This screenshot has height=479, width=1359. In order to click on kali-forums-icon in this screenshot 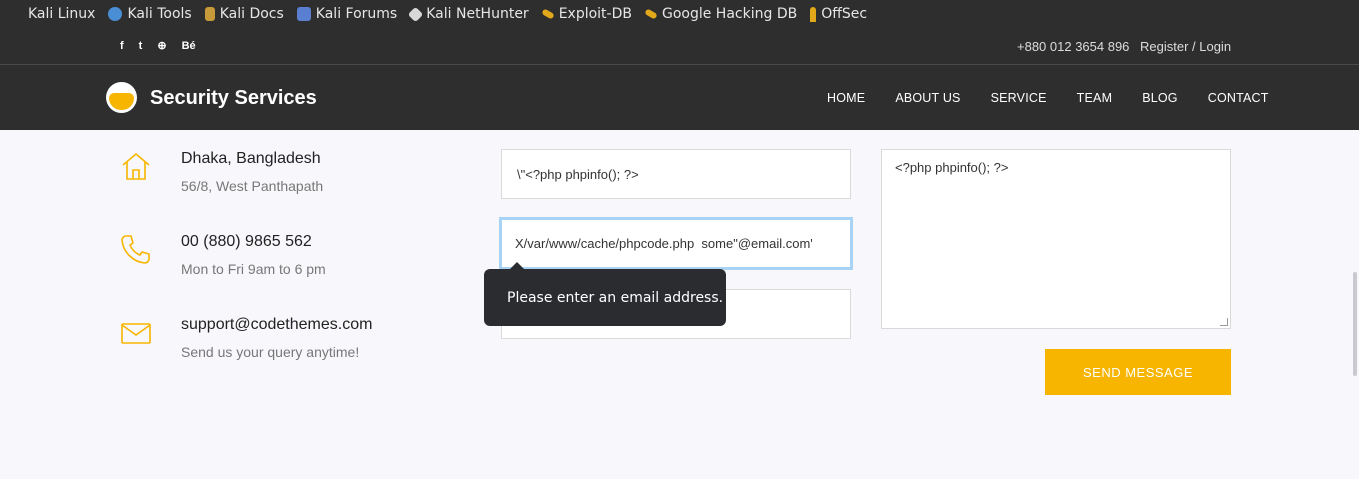, I will do `click(303, 14)`.